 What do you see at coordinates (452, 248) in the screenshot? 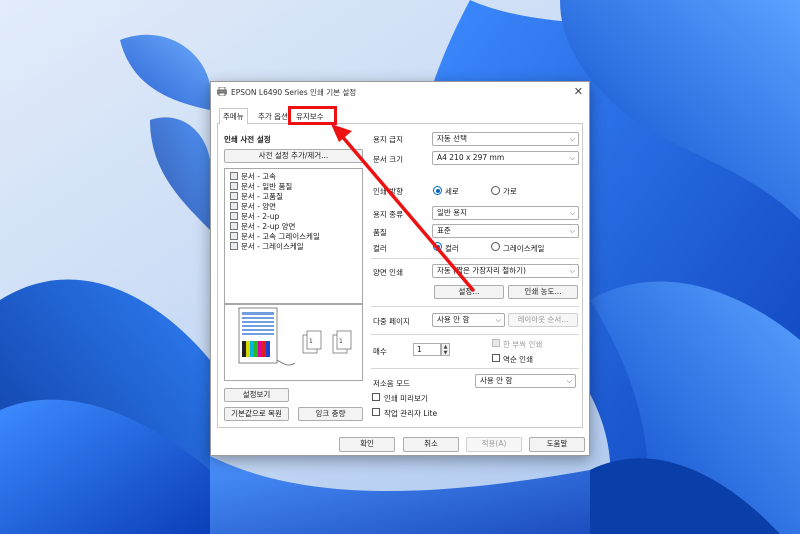
I see `color-option-label: 컬러` at bounding box center [452, 248].